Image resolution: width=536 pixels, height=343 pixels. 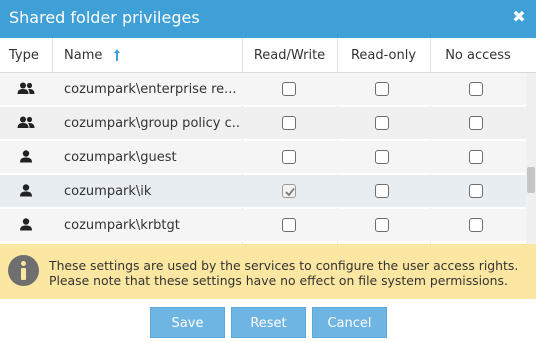 What do you see at coordinates (83, 55) in the screenshot?
I see `column-header-name-label: Name` at bounding box center [83, 55].